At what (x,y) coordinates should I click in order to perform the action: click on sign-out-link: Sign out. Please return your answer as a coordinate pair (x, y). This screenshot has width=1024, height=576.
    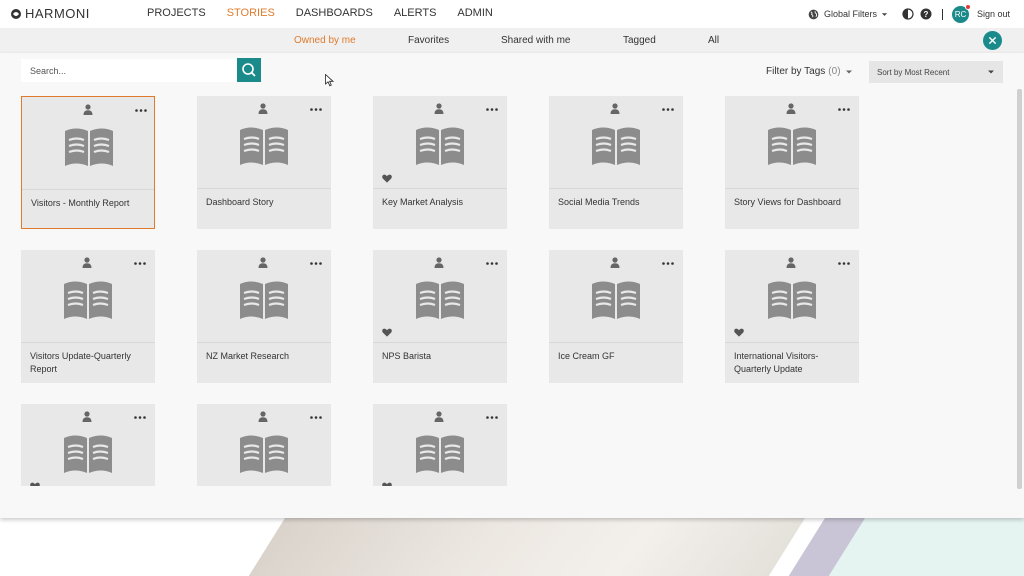
    Looking at the image, I should click on (993, 14).